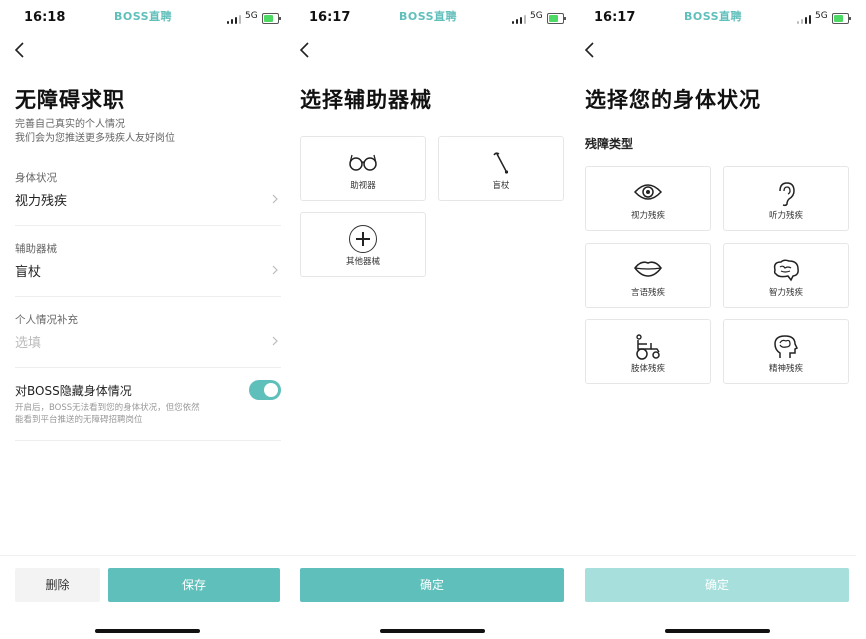  I want to click on field-value: 视力残疾, so click(41, 201).